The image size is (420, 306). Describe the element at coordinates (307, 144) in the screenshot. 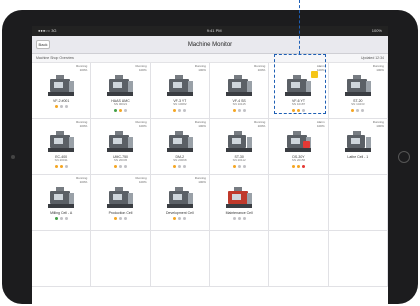

I see `alarm-icon` at that location.